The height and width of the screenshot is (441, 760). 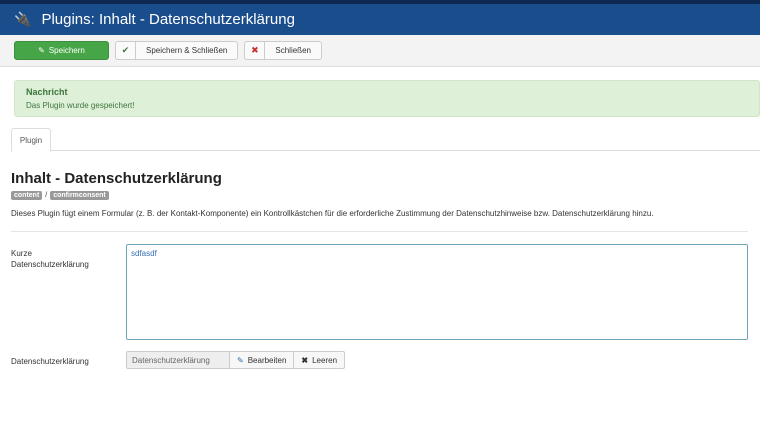 What do you see at coordinates (293, 50) in the screenshot?
I see `close-label: Schließen` at bounding box center [293, 50].